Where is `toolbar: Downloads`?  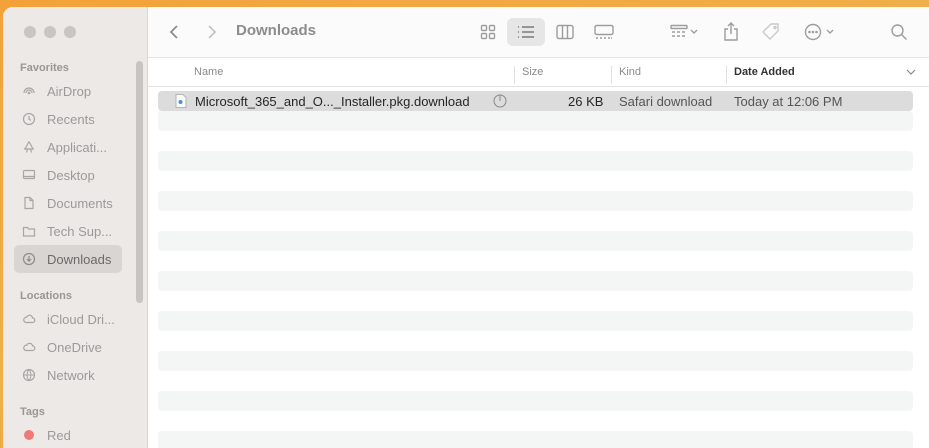 toolbar: Downloads is located at coordinates (538, 32).